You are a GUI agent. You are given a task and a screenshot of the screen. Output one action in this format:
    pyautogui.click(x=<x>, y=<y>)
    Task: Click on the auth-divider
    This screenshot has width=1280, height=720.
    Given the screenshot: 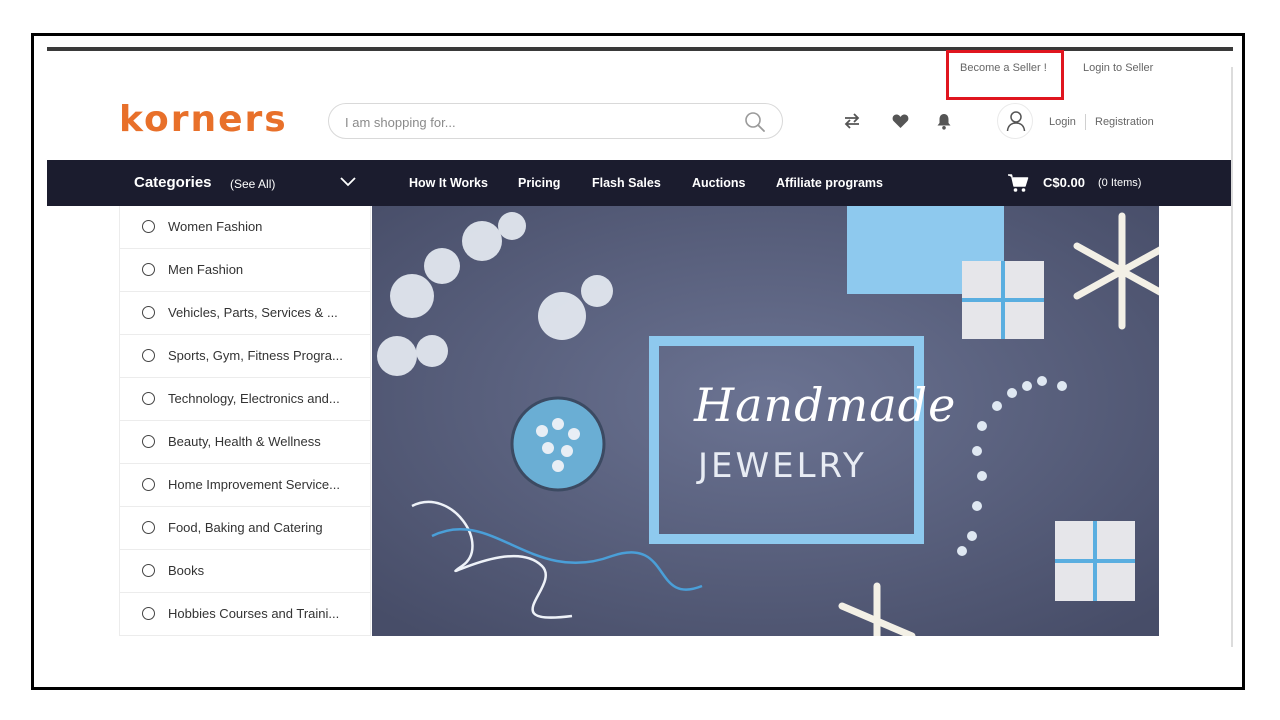 What is the action you would take?
    pyautogui.click(x=1085, y=122)
    